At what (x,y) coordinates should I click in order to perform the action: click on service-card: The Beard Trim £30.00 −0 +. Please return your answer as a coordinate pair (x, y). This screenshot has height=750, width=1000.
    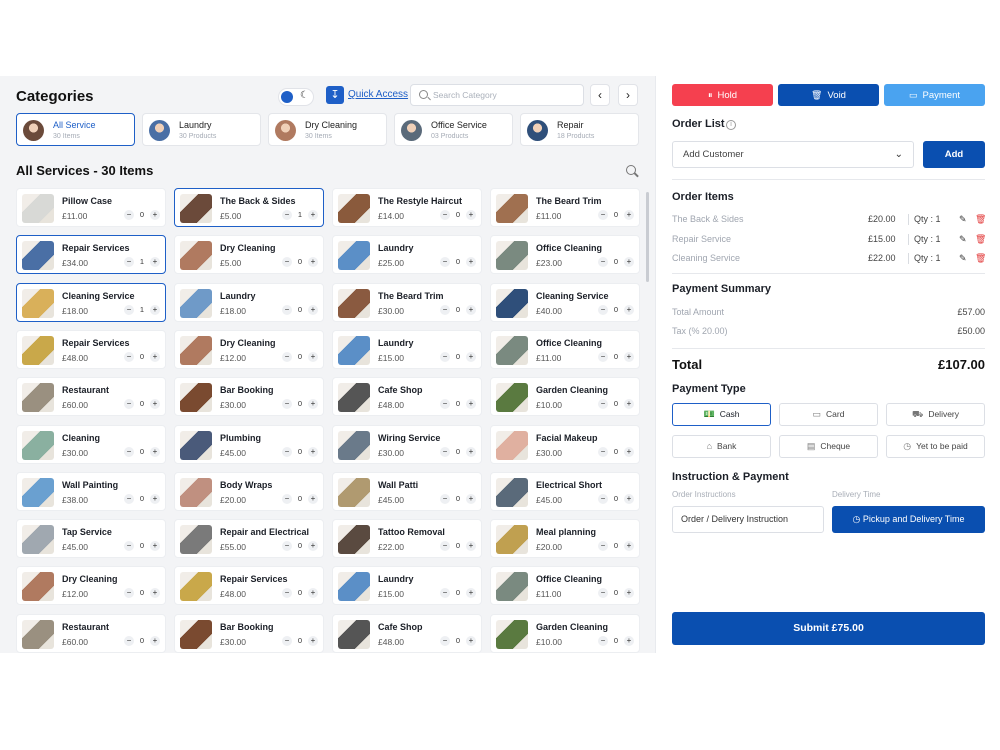
    Looking at the image, I should click on (407, 302).